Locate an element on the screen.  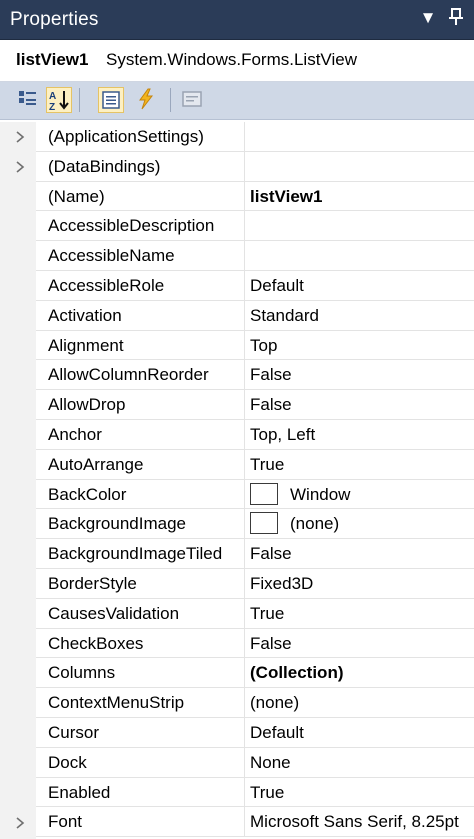
property-row: Dock None is located at coordinates (237, 762).